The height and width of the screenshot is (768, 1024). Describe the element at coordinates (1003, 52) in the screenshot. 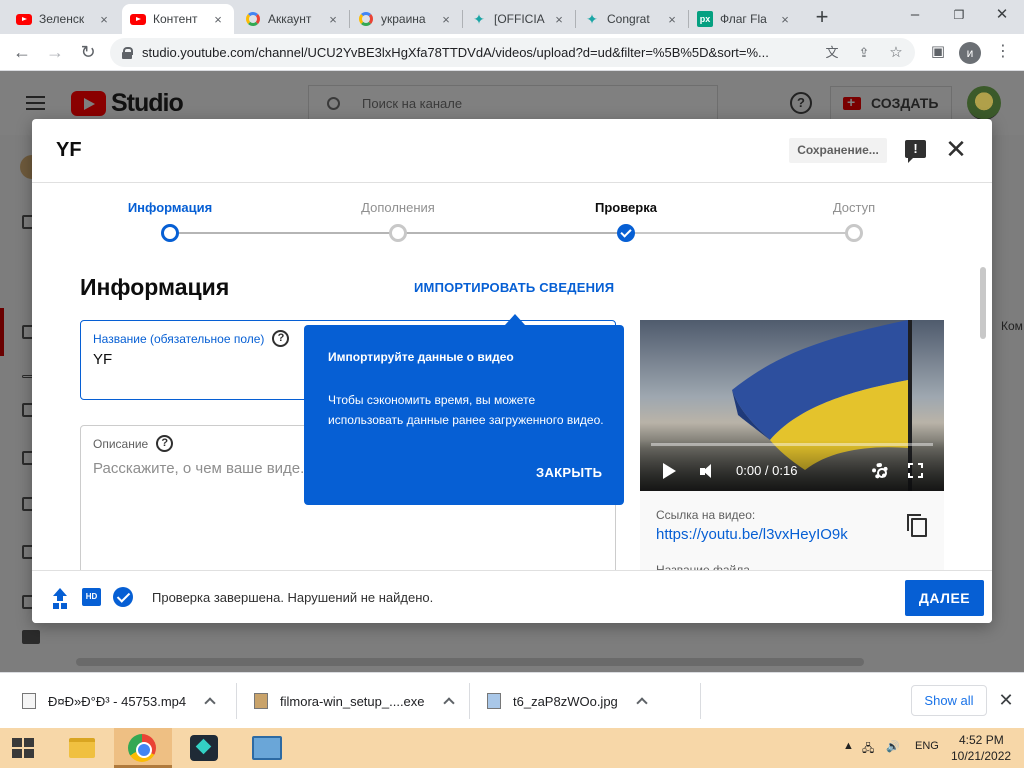

I see `kebab-menu-icon: ⋮` at that location.